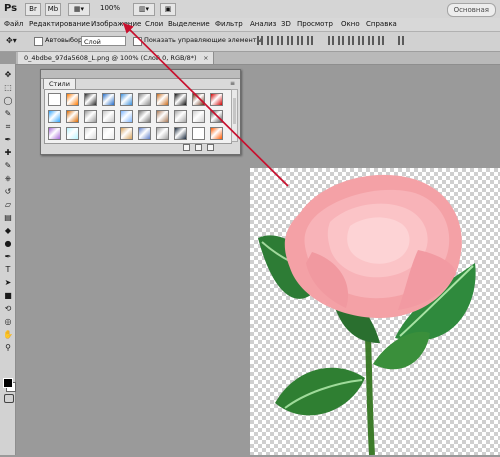 This screenshot has width=500, height=457. I want to click on align-bottom-icon, so click(281, 40).